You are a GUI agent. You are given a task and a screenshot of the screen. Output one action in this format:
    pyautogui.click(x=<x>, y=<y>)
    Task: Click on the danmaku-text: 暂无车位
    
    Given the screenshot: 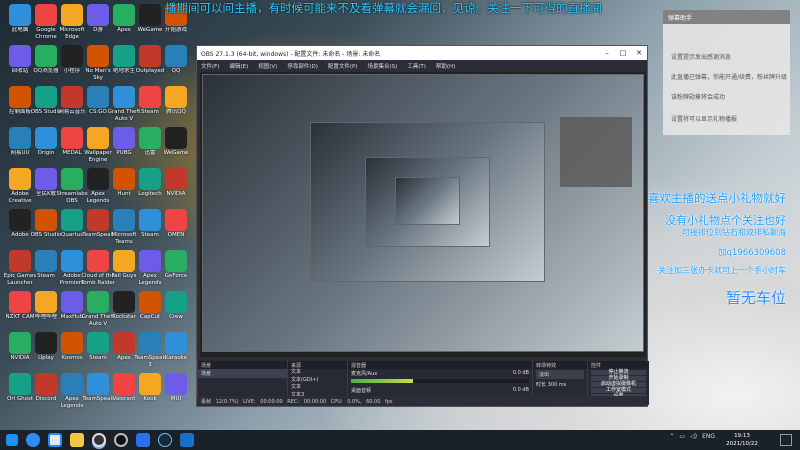 What is the action you would take?
    pyautogui.click(x=755, y=298)
    